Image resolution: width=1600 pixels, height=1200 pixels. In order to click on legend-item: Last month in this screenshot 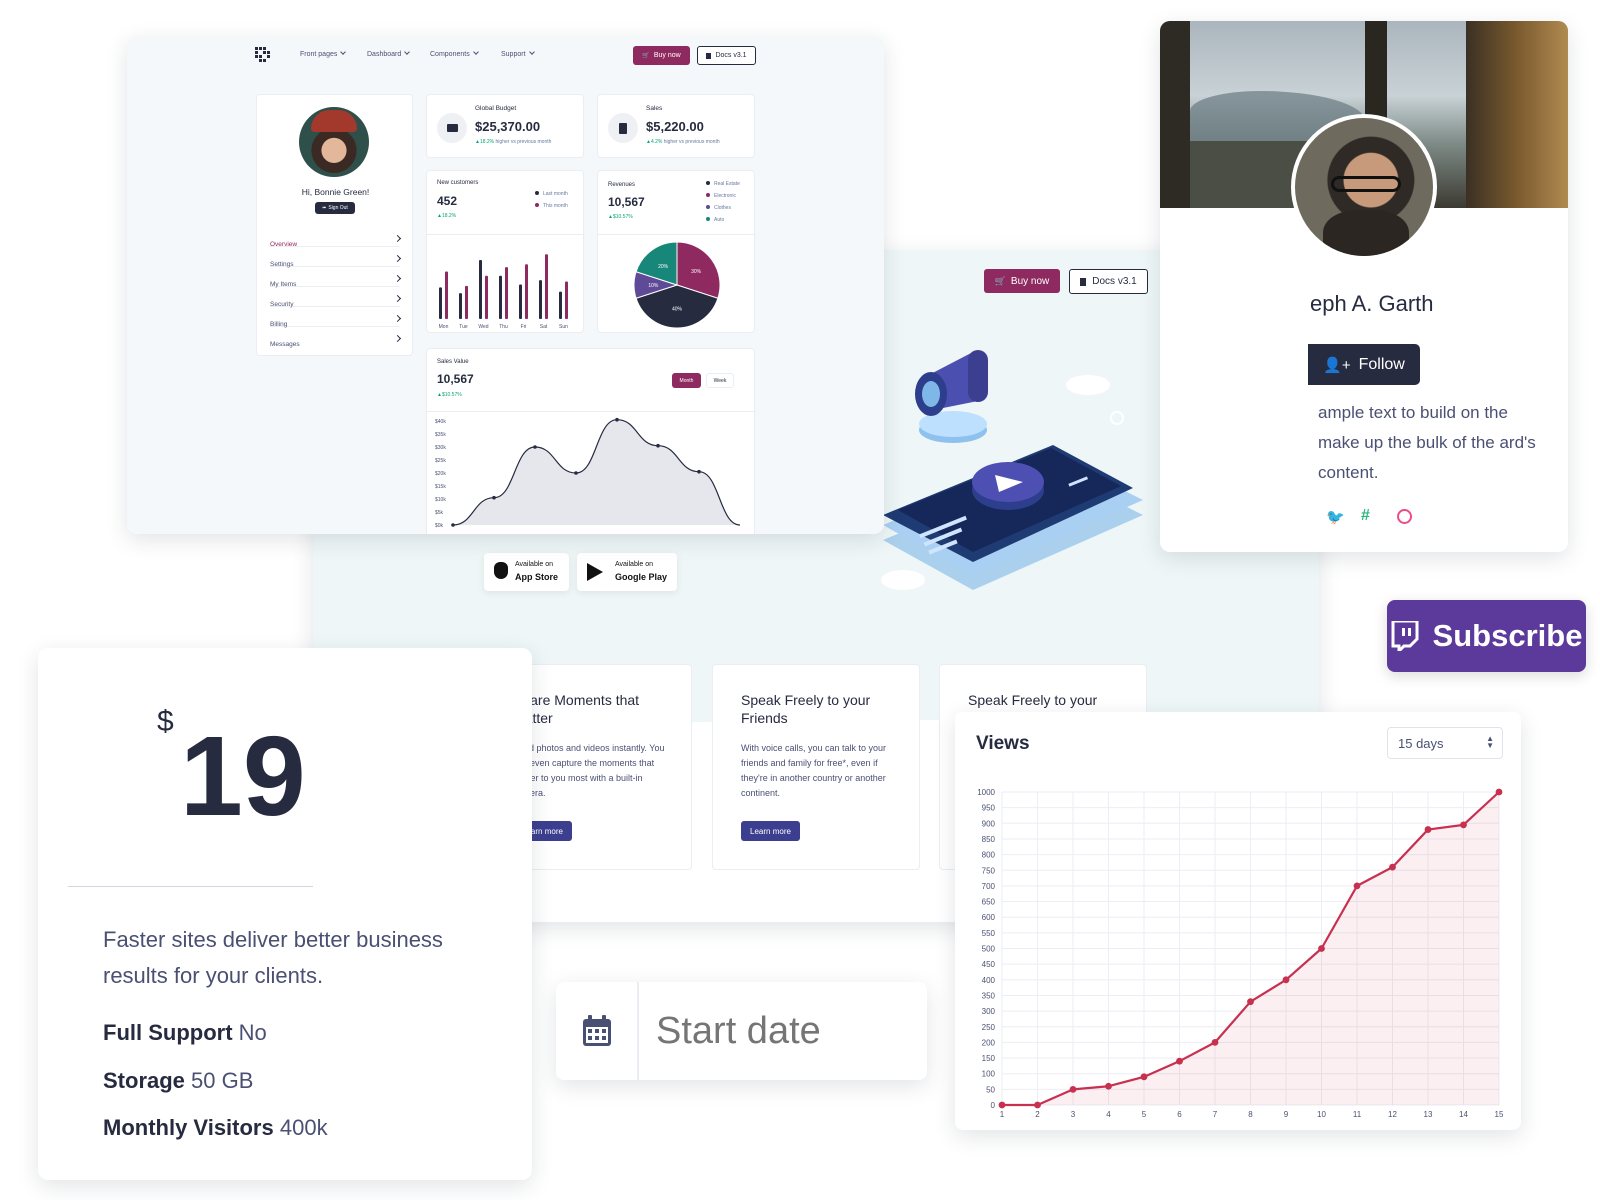, I will do `click(551, 194)`.